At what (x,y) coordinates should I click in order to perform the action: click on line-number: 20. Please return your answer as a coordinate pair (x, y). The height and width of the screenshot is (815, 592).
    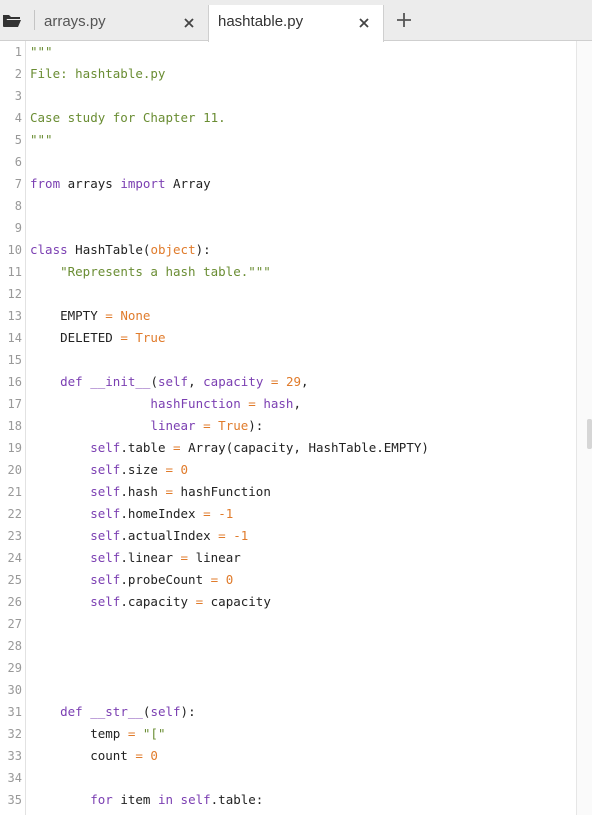
    Looking at the image, I should click on (14, 470).